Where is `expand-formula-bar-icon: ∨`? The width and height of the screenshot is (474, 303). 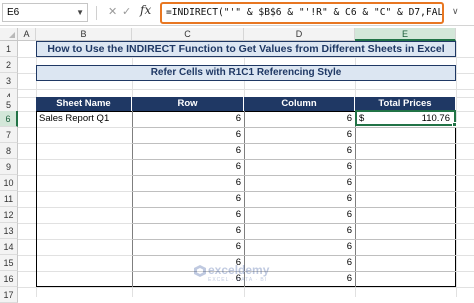
expand-formula-bar-icon: ∨ is located at coordinates (455, 11).